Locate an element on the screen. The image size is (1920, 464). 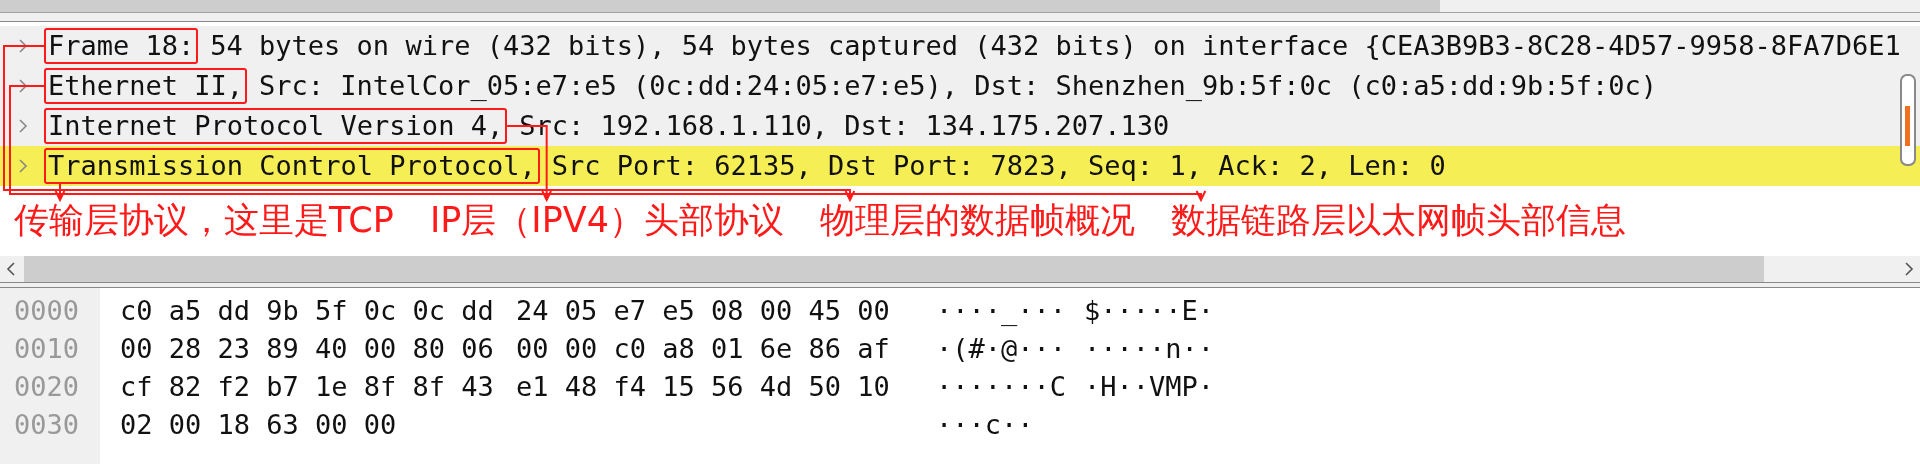
hex-bytes: 00 28 23 89 40 00 80 06 is located at coordinates (307, 349).